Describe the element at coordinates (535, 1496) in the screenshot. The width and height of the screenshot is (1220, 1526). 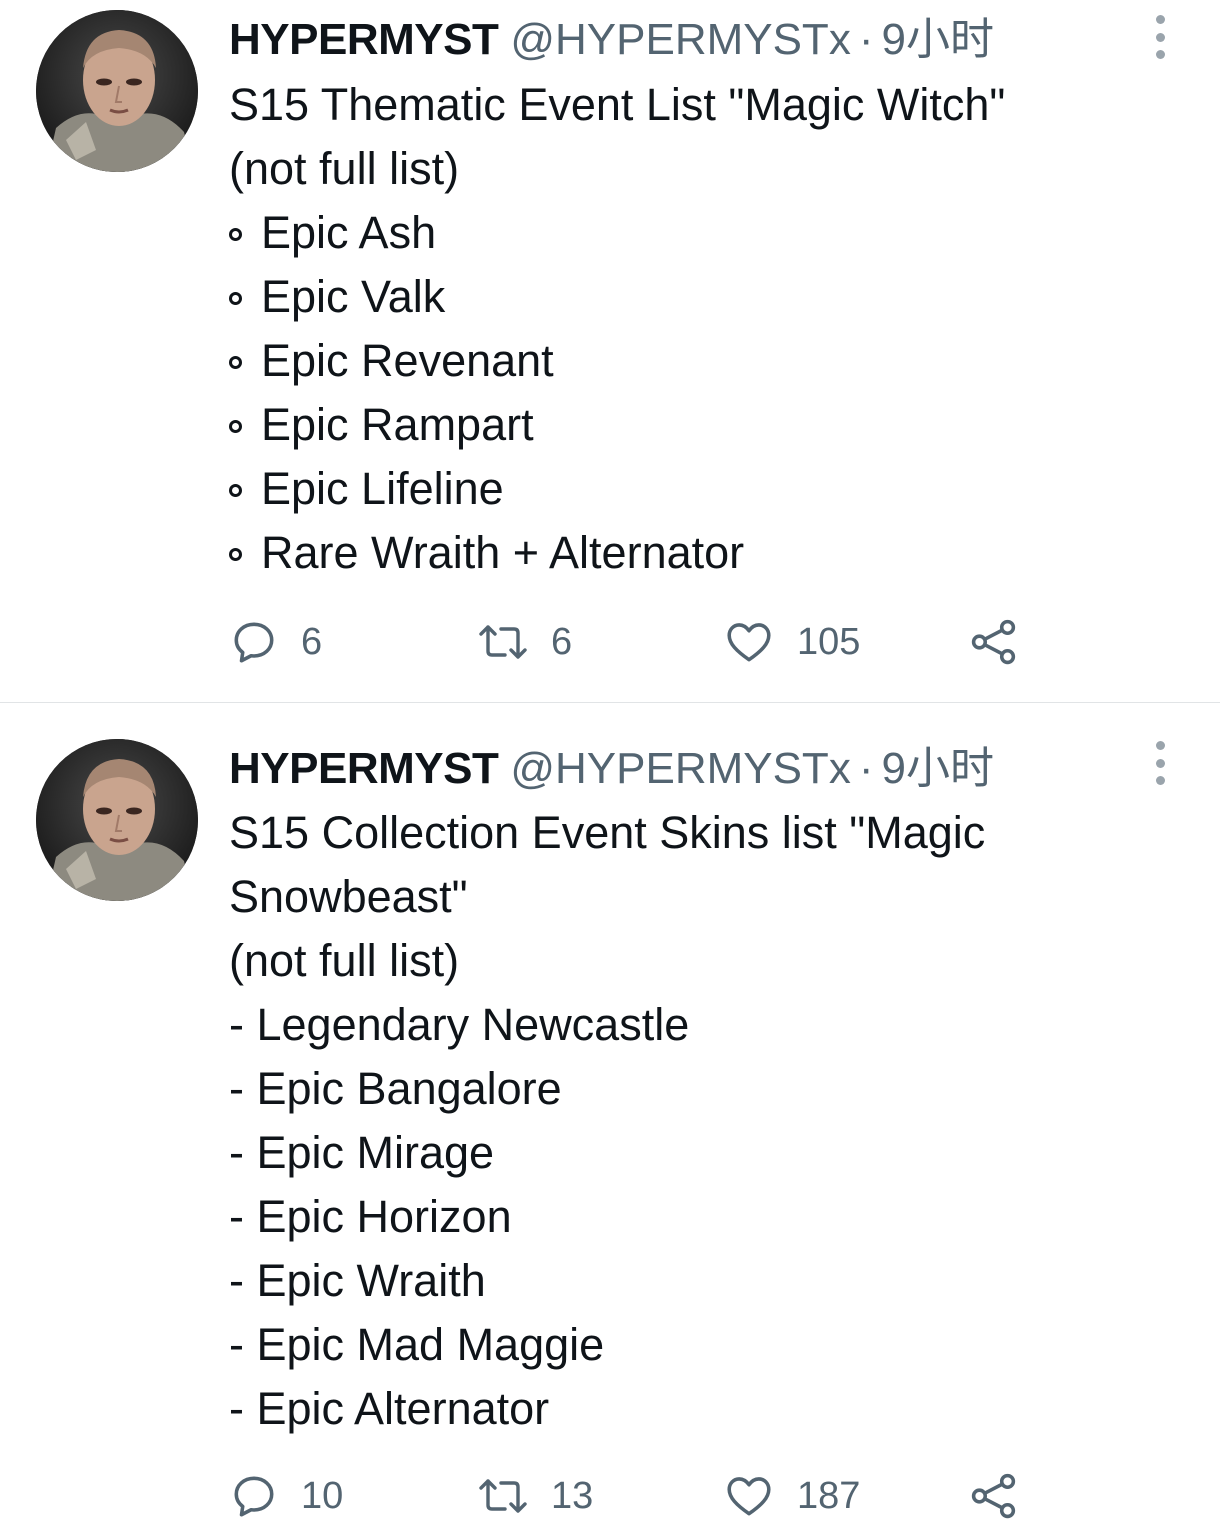
I see `retweet-button: 13` at that location.